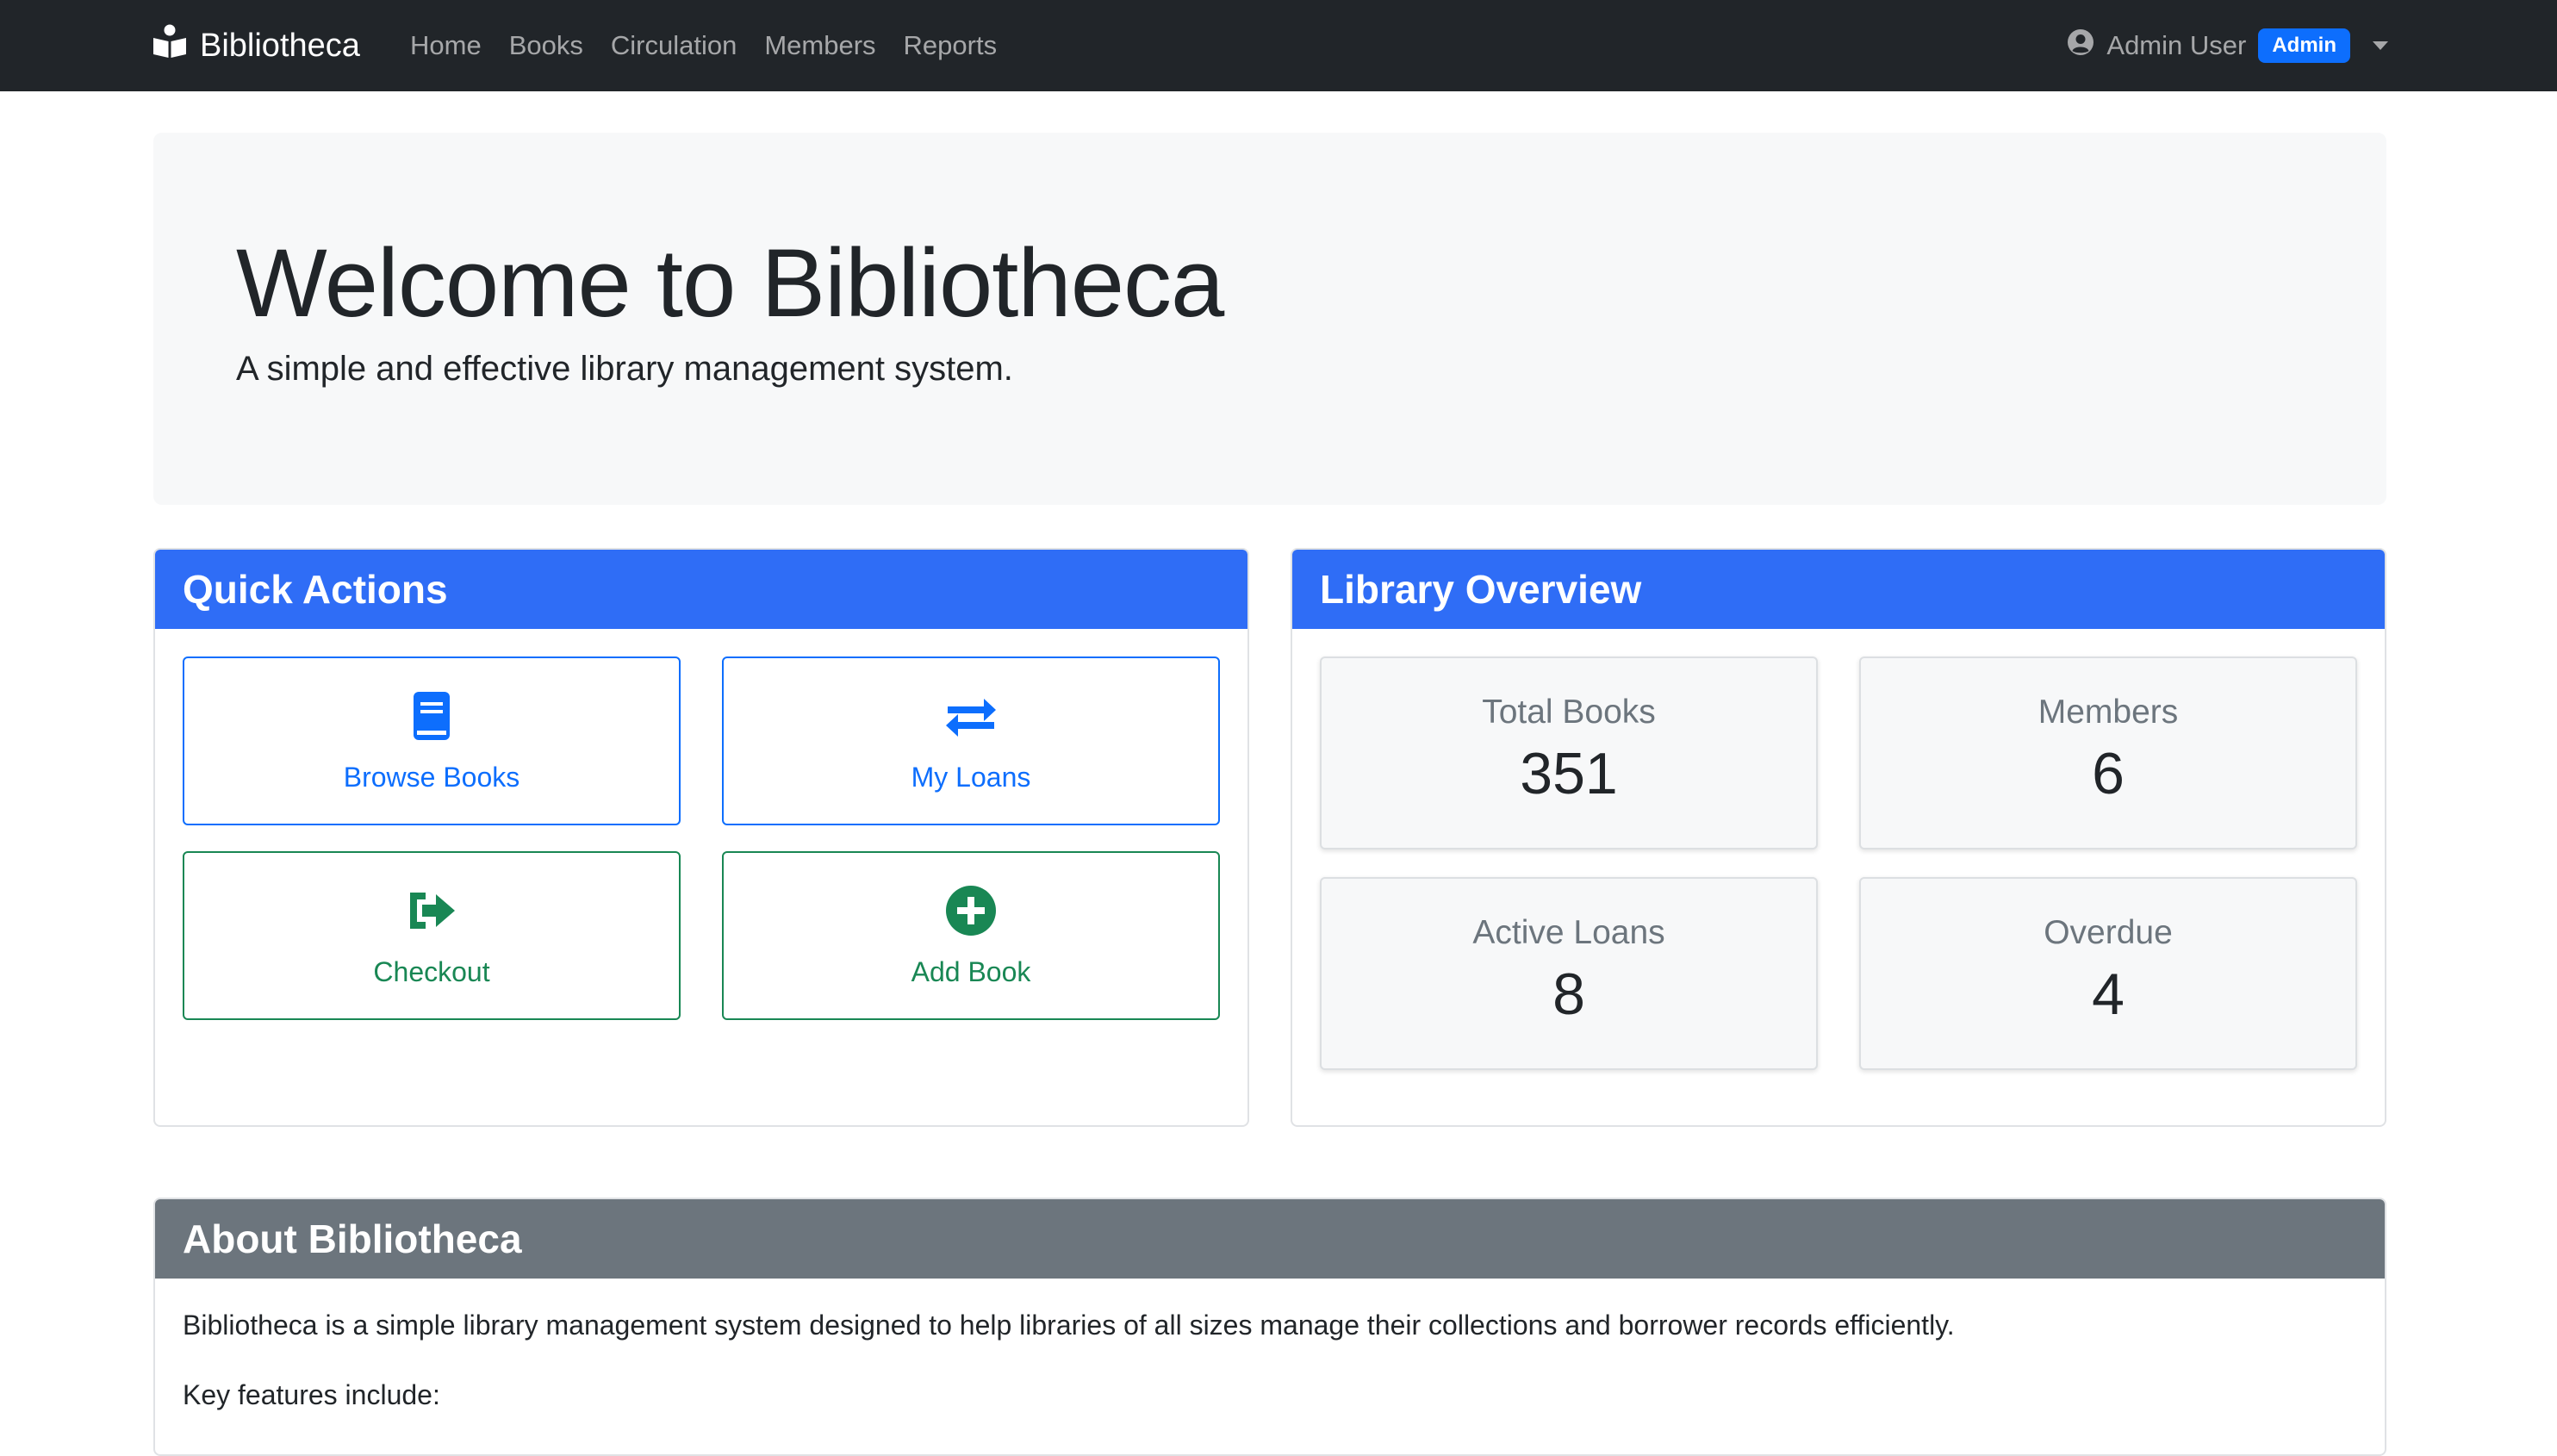 This screenshot has width=2557, height=1456. What do you see at coordinates (971, 914) in the screenshot?
I see `plus-circle-icon` at bounding box center [971, 914].